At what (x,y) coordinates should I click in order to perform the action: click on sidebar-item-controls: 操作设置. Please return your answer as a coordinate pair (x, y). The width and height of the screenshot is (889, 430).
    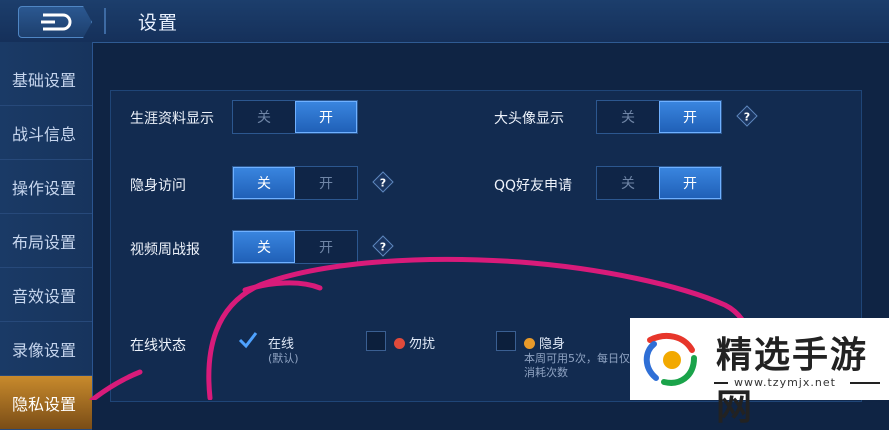
    Looking at the image, I should click on (46, 187).